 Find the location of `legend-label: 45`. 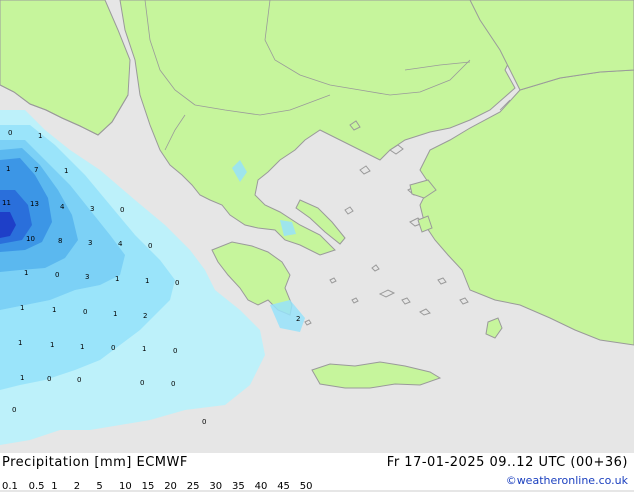

legend-label: 45 is located at coordinates (283, 486).